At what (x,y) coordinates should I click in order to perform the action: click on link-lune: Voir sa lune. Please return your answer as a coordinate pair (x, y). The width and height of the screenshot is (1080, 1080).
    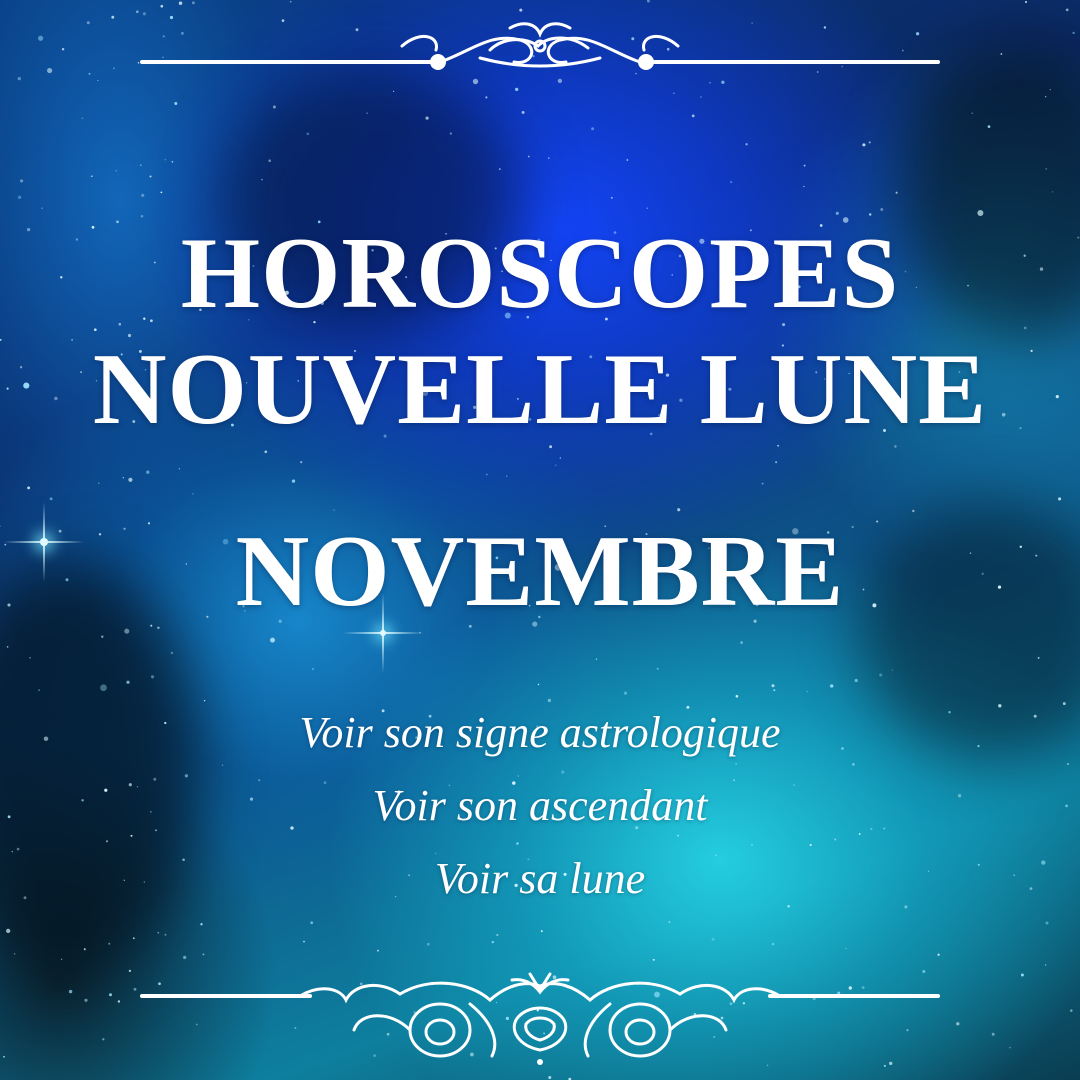
    Looking at the image, I should click on (540, 879).